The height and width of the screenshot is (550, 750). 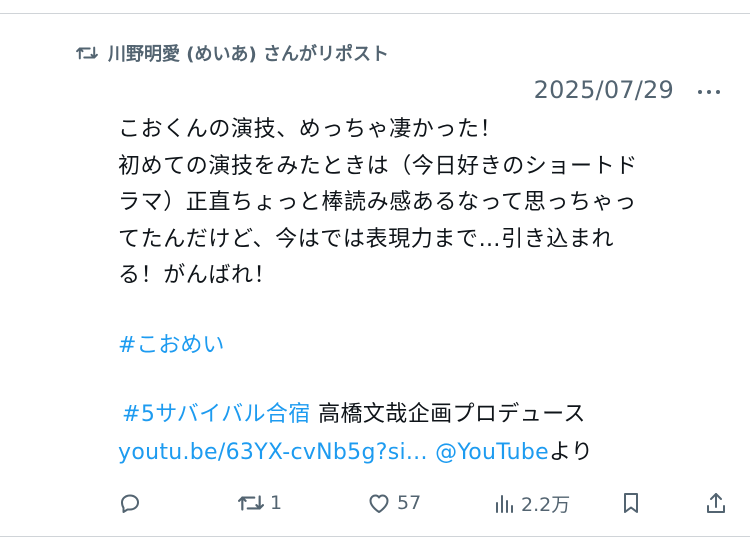 What do you see at coordinates (604, 90) in the screenshot?
I see `post-date: 2025/07/29` at bounding box center [604, 90].